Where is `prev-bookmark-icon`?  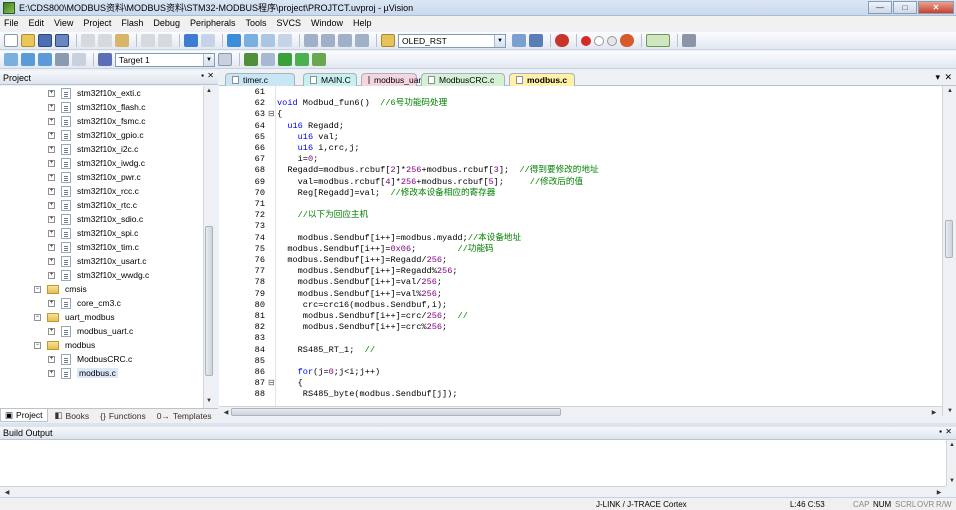
prev-bookmark-icon is located at coordinates (251, 40).